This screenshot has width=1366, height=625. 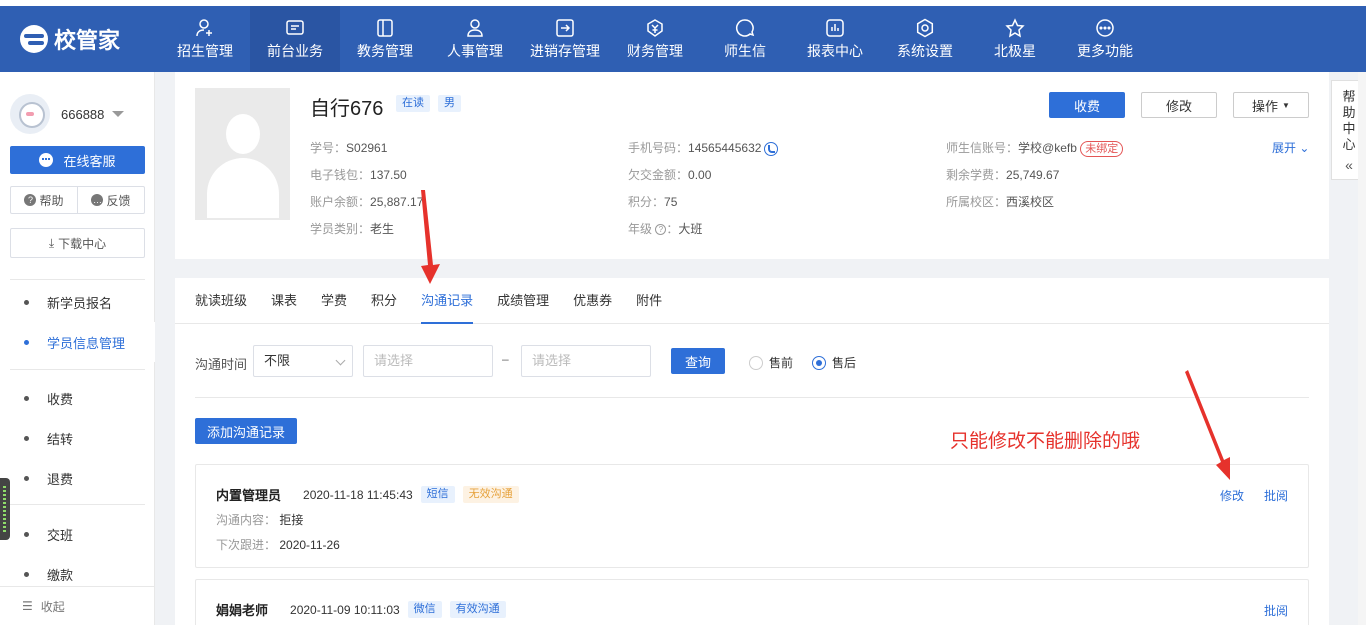 I want to click on tab-bar: 就读班级 课表 学费 积分 沟通记录 成绩管理 优惠券 附件, so click(x=752, y=301).